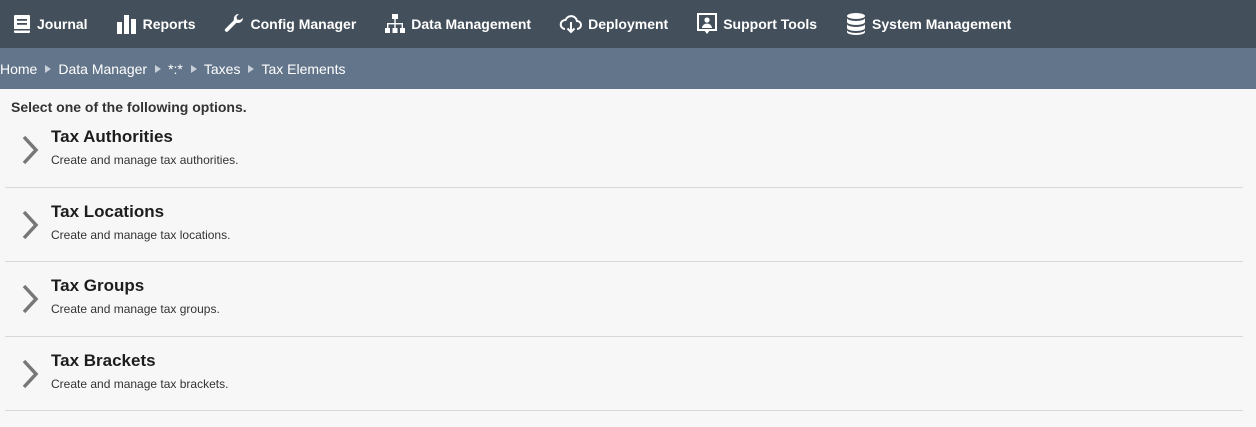 This screenshot has height=427, width=1256. What do you see at coordinates (112, 136) in the screenshot?
I see `option-title: Tax Authorities` at bounding box center [112, 136].